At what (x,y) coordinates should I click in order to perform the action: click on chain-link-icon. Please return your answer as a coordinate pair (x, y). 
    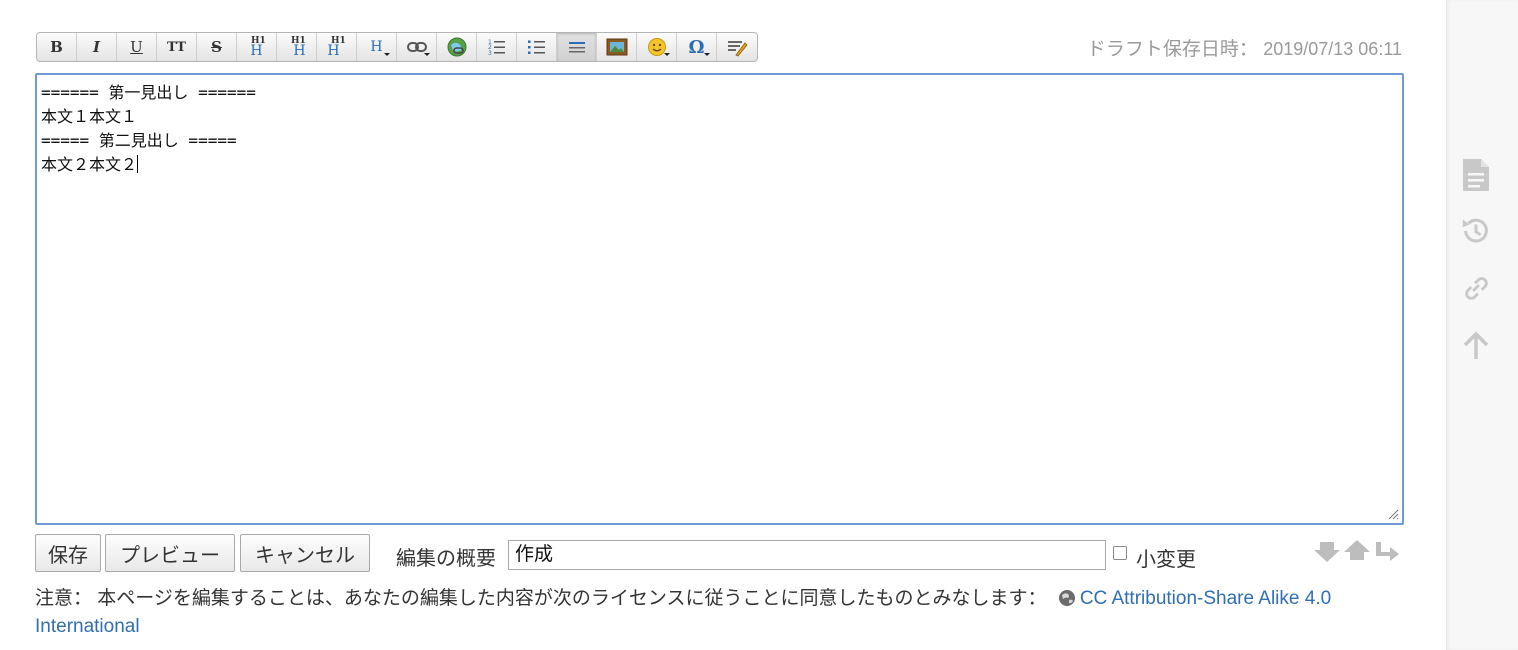
    Looking at the image, I should click on (416, 47).